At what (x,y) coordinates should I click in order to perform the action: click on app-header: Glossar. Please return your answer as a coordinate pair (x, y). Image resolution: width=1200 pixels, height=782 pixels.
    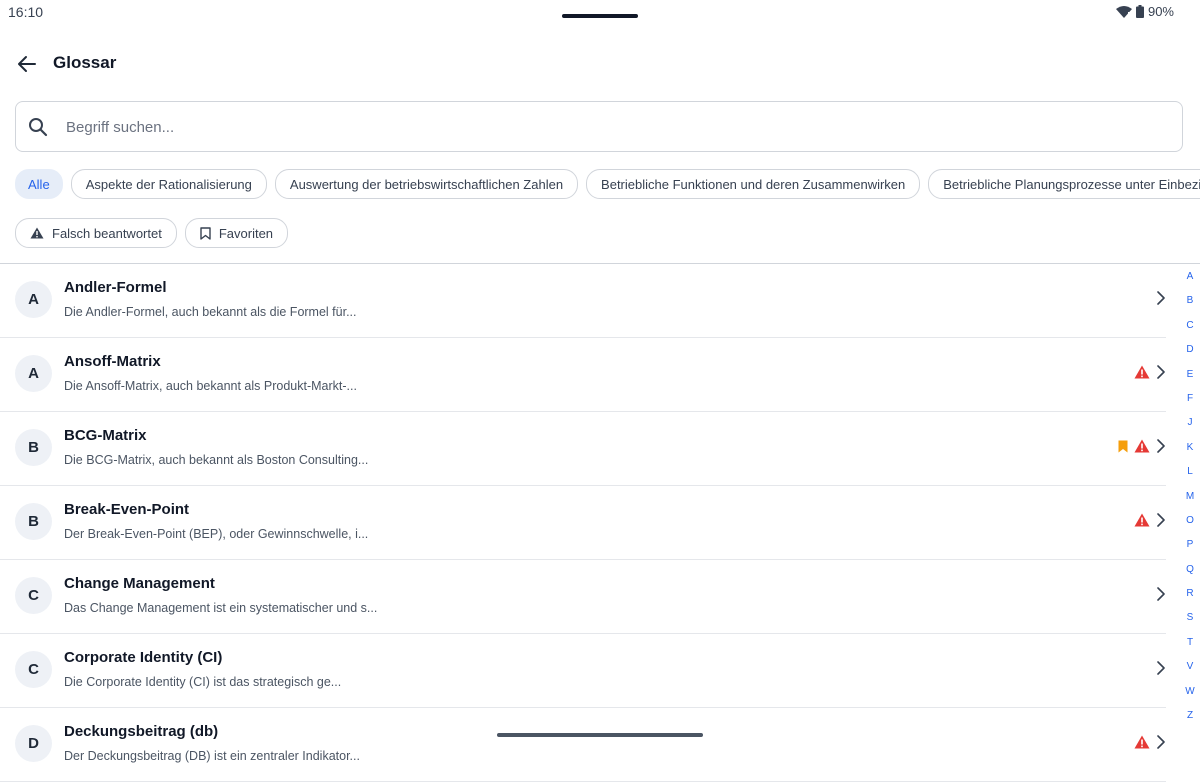
    Looking at the image, I should click on (600, 64).